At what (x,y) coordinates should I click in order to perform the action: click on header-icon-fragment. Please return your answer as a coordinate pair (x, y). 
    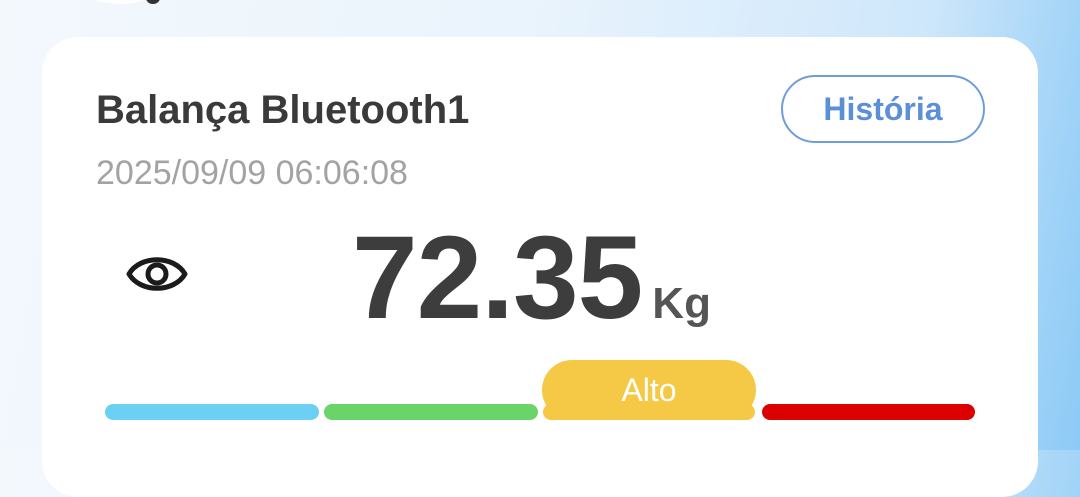
    Looking at the image, I should click on (153, 2).